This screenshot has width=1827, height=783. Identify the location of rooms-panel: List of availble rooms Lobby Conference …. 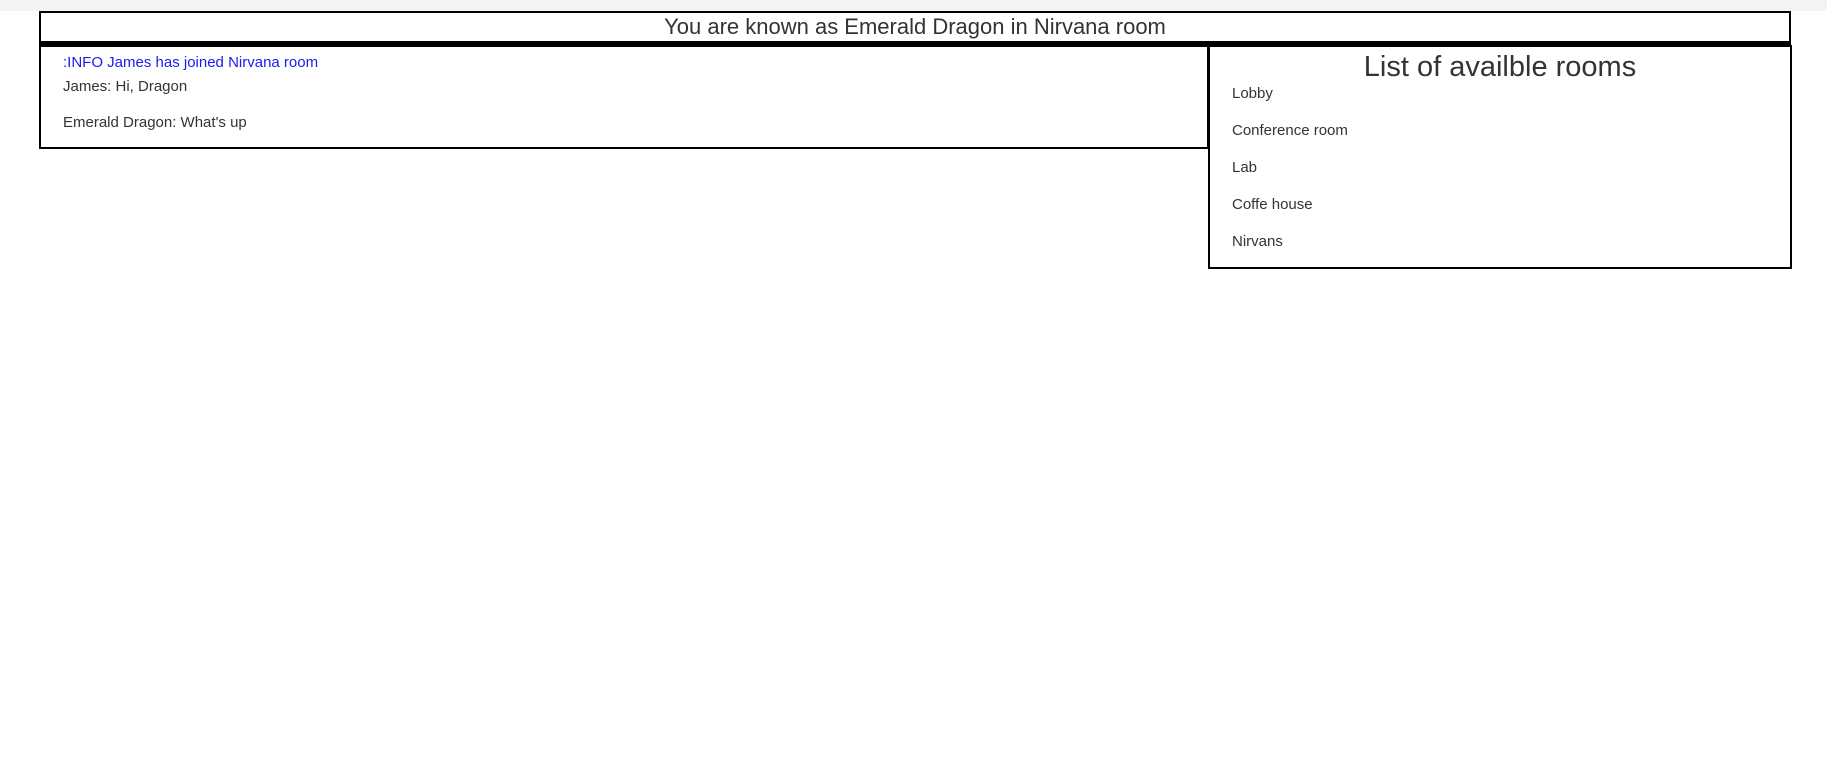
(1500, 157).